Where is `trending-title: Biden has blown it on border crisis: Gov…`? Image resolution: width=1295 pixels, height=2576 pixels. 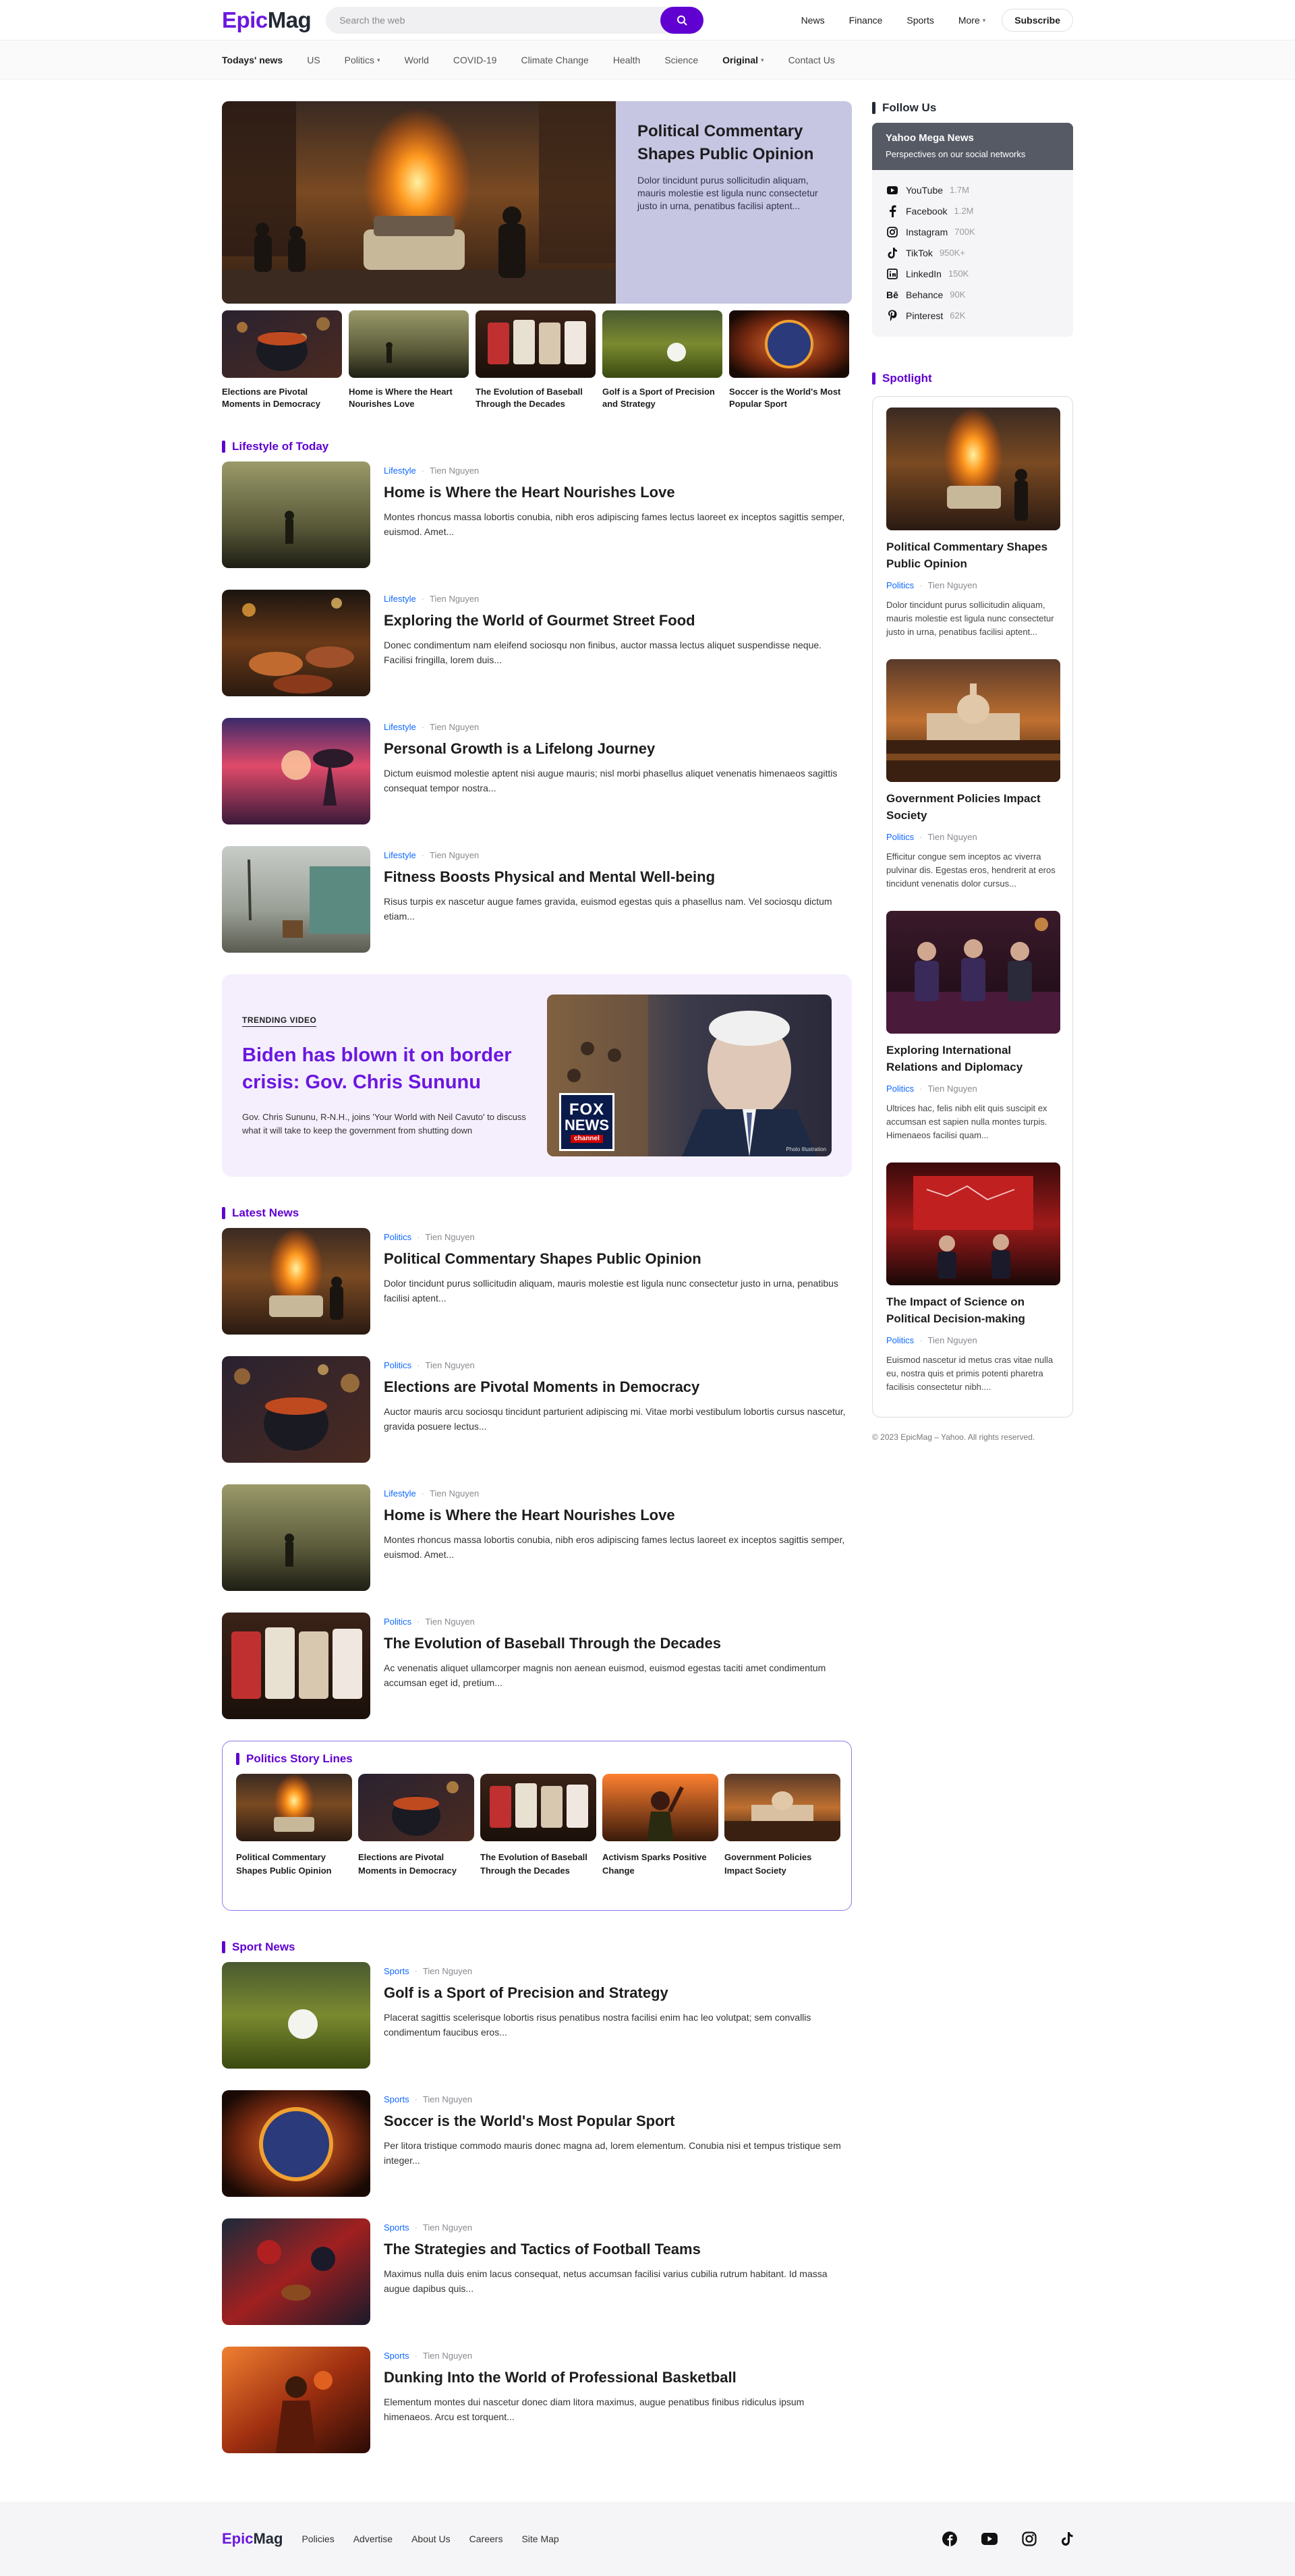 trending-title: Biden has blown it on border crisis: Gov… is located at coordinates (390, 1069).